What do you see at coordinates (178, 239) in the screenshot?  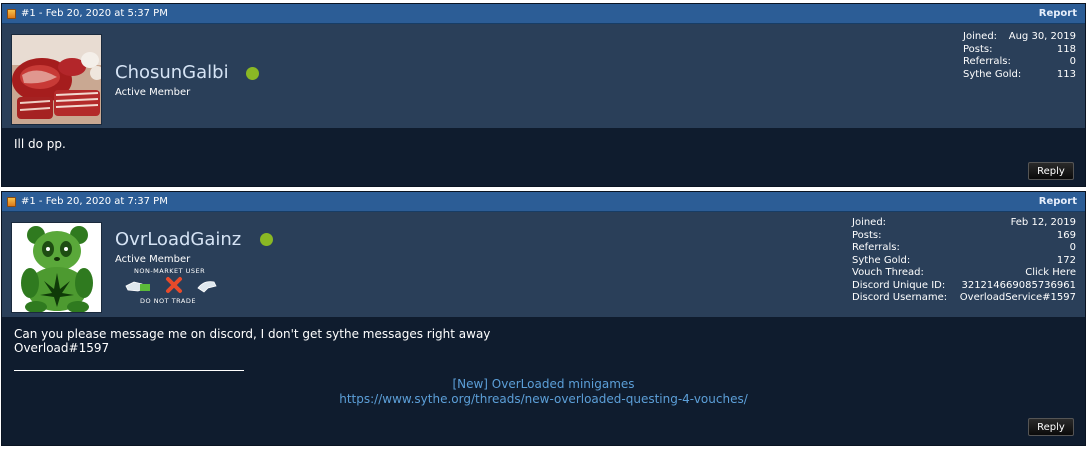 I see `username: OvrLoadGainz` at bounding box center [178, 239].